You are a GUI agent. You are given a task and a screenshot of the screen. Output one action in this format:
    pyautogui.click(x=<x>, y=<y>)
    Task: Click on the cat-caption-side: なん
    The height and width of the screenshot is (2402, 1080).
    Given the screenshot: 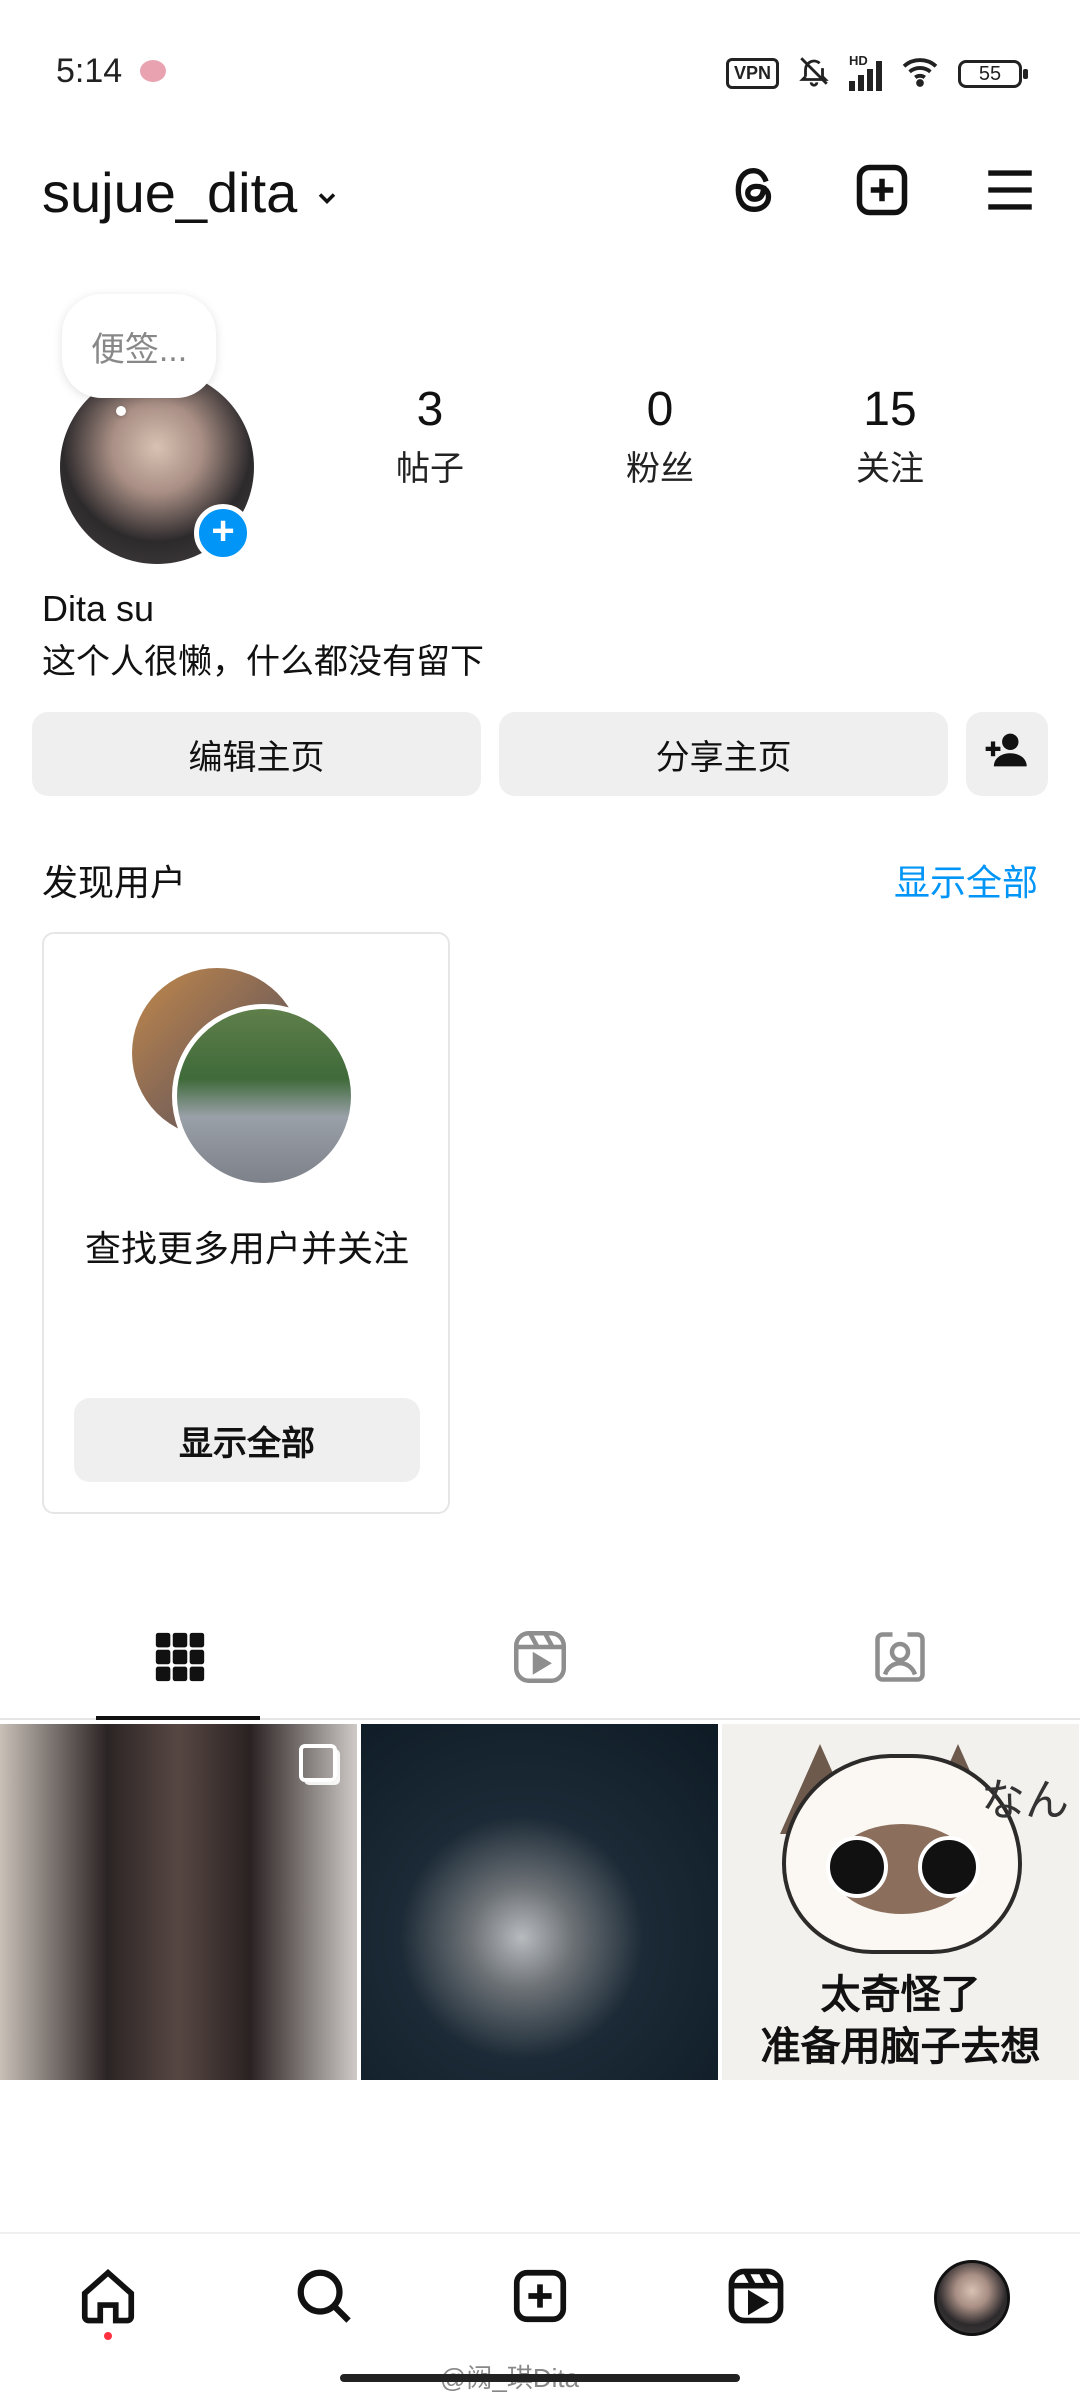 What is the action you would take?
    pyautogui.click(x=1025, y=1800)
    